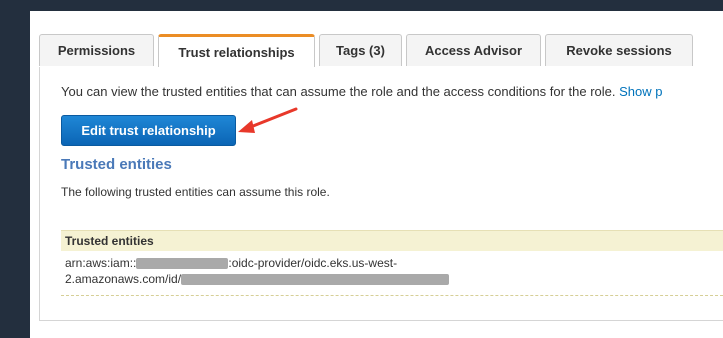 This screenshot has width=723, height=338. I want to click on redacted-oidc-id, so click(315, 280).